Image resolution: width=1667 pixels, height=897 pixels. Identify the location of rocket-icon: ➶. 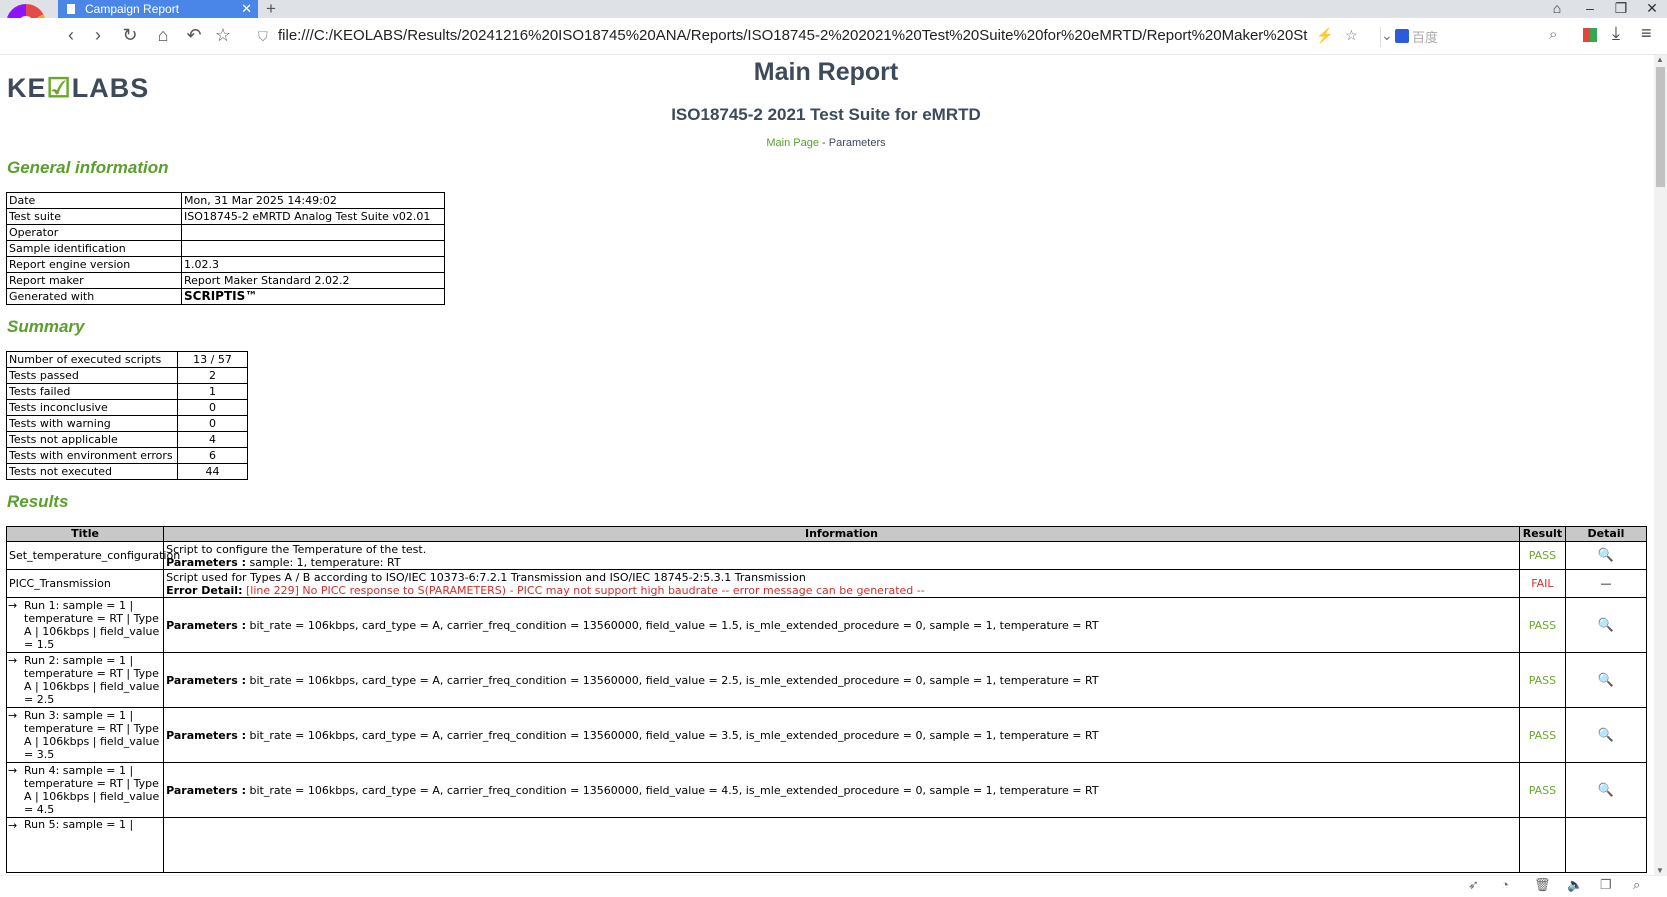
(1473, 885).